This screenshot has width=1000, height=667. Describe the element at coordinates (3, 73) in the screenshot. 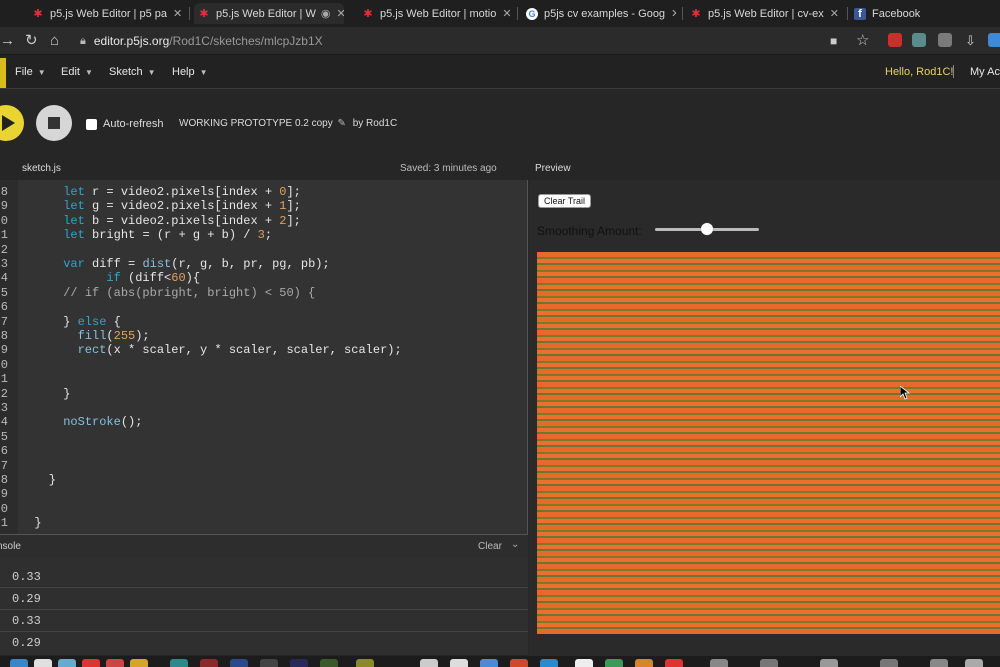

I see `p5-logo` at that location.